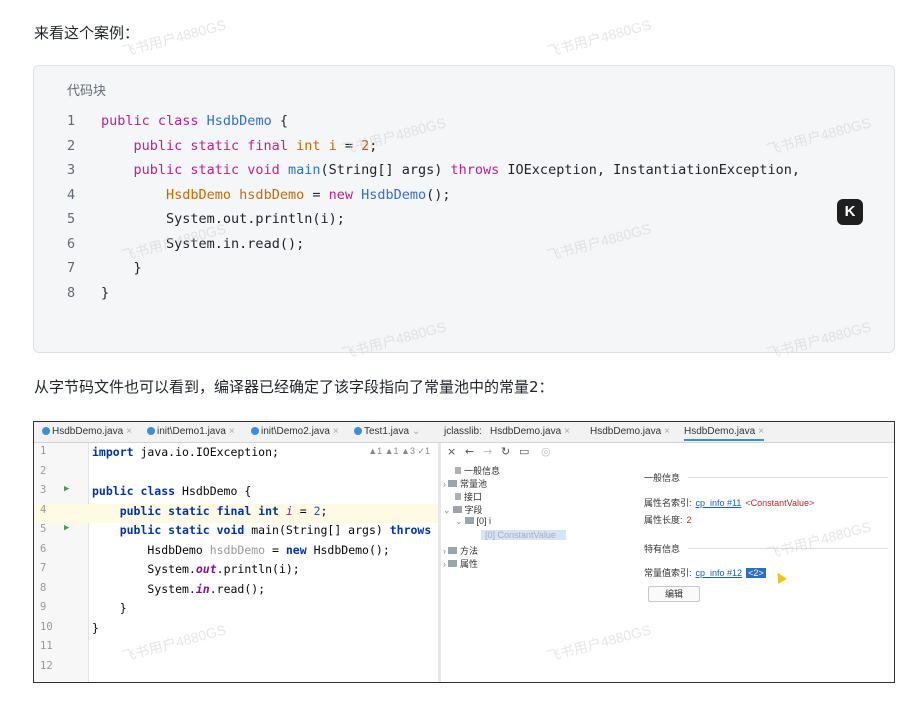 This screenshot has height=702, width=911. I want to click on cp-info-link: cp_info #11, so click(719, 503).